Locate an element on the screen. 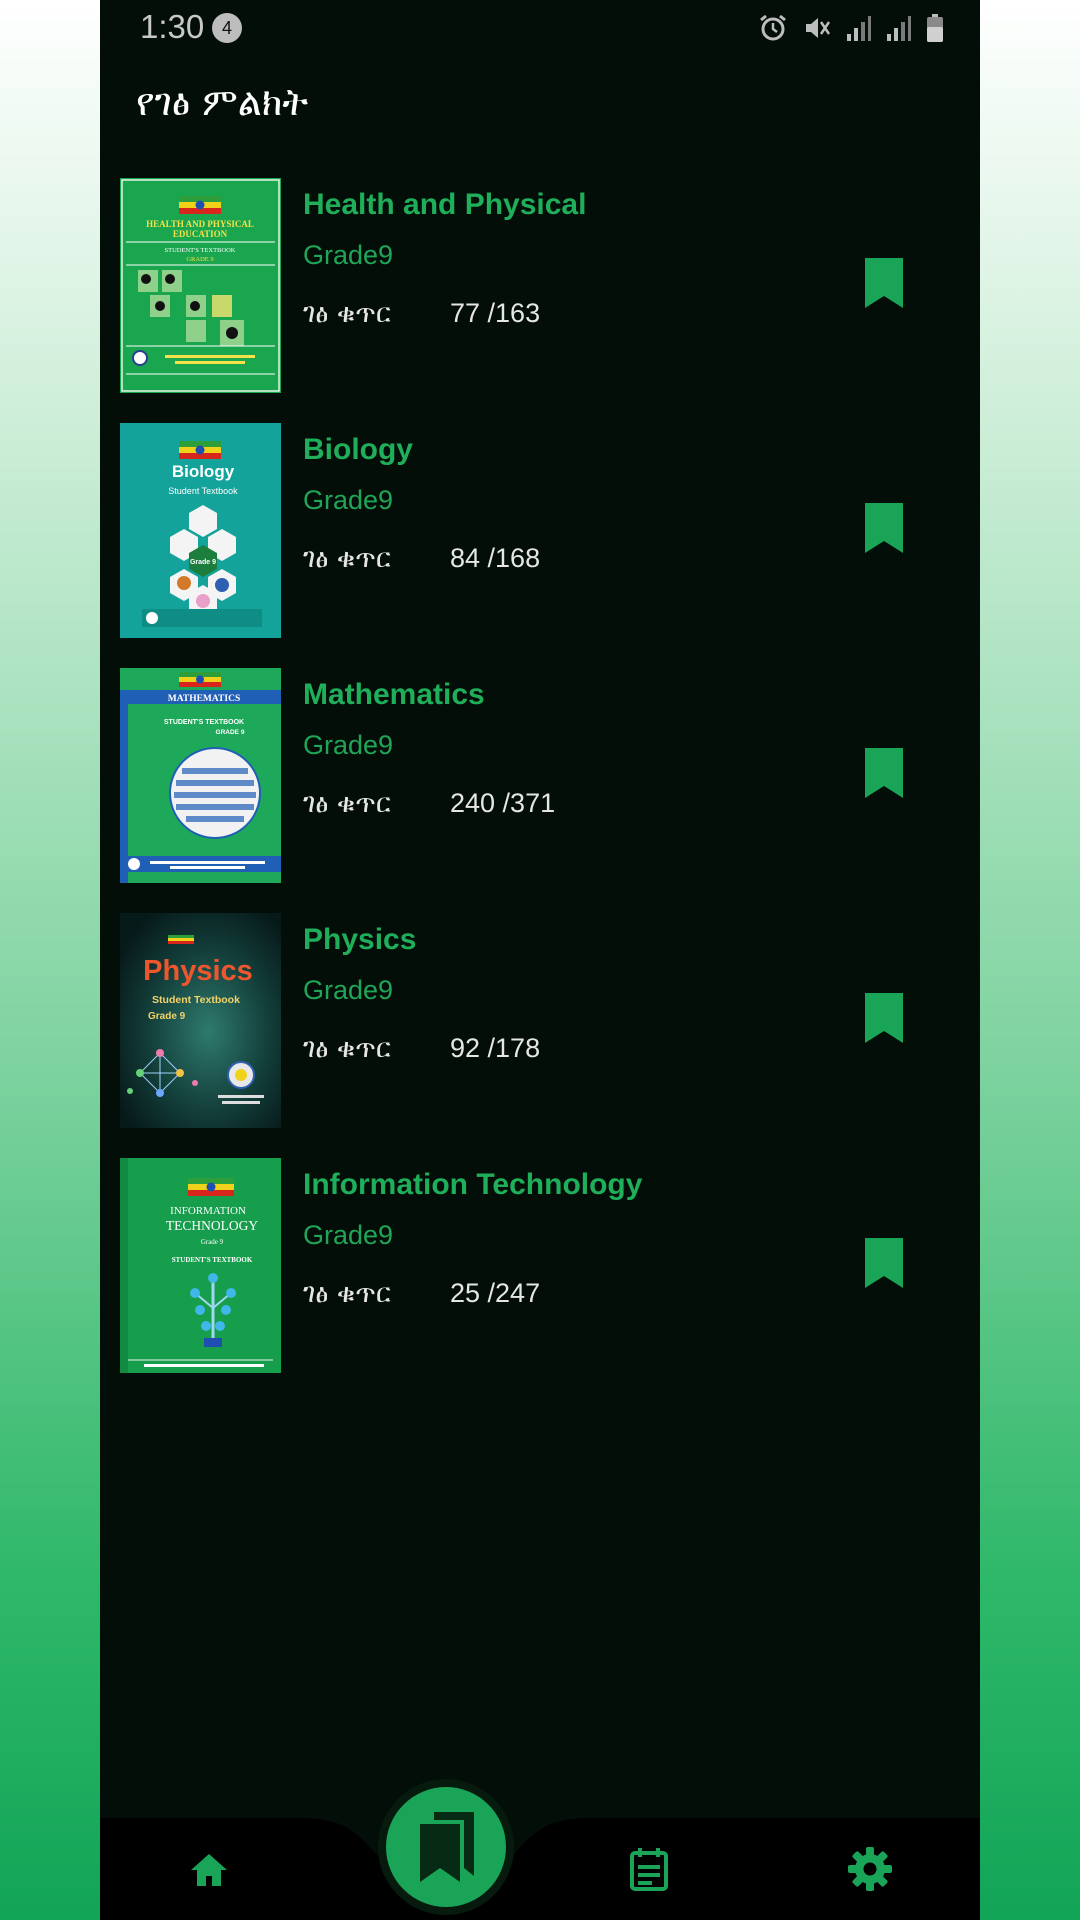  status-time: 1:30 is located at coordinates (172, 26).